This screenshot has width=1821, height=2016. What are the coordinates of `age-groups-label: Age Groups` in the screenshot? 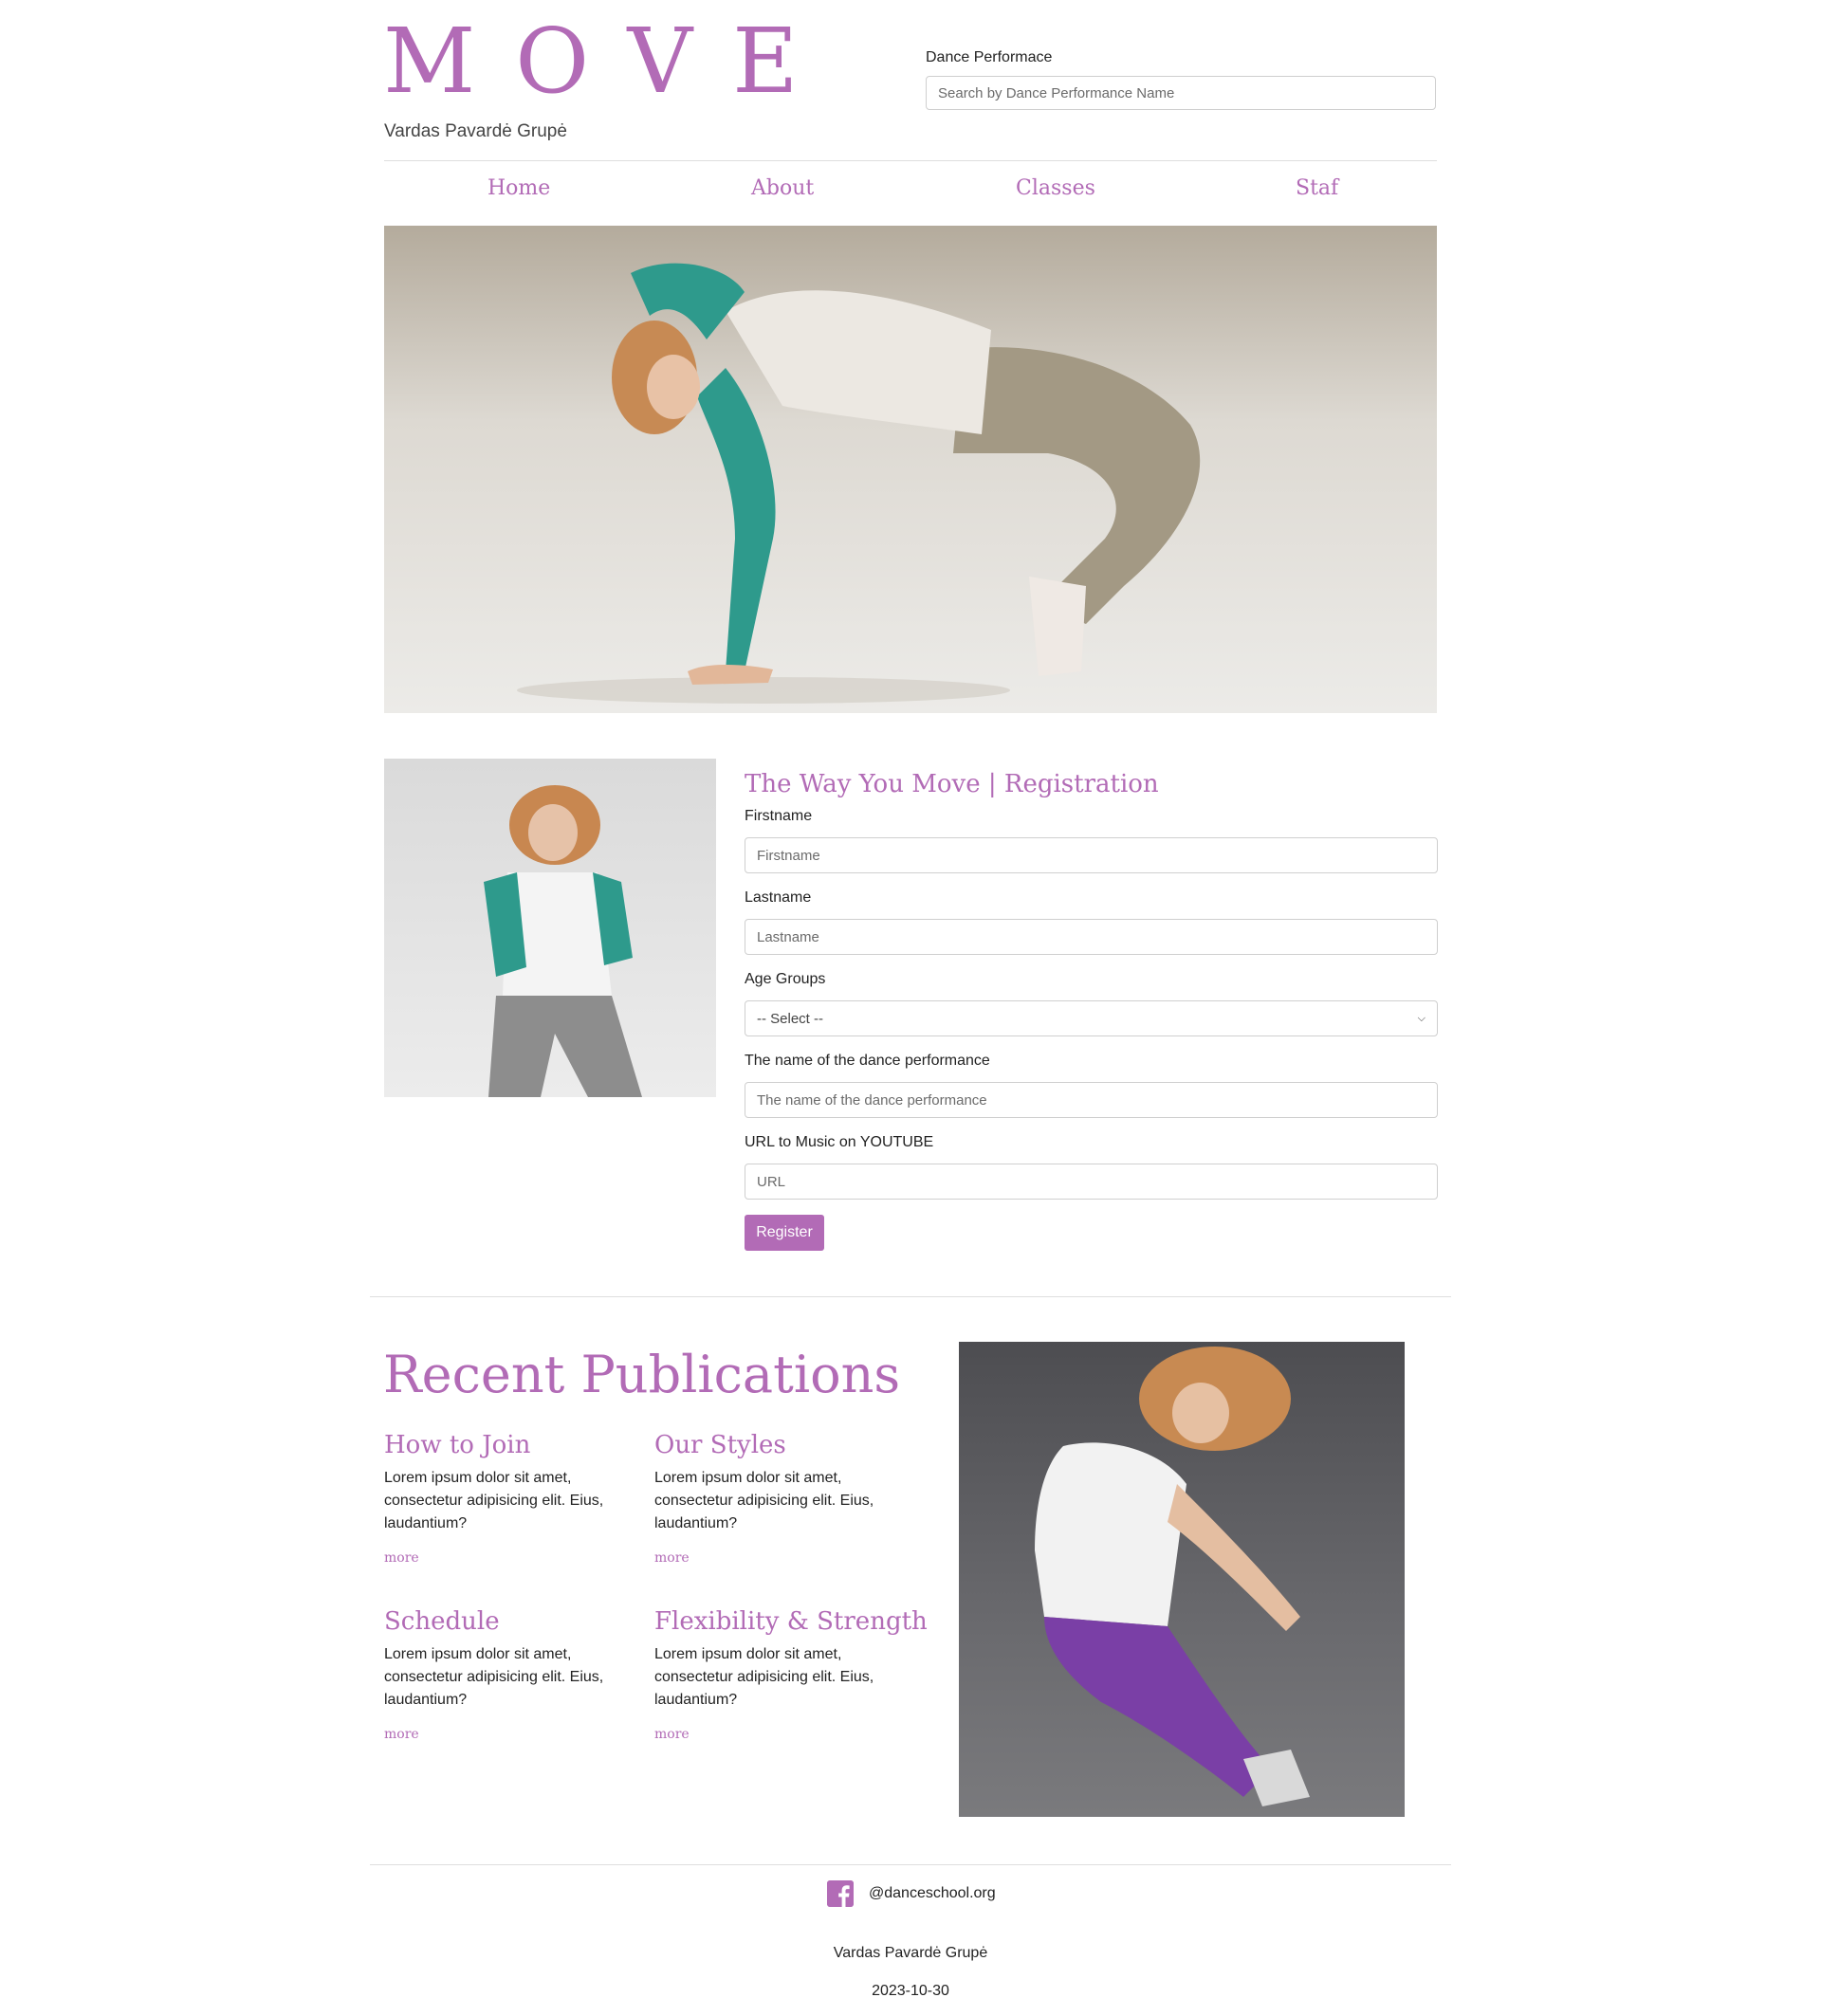 It's located at (785, 979).